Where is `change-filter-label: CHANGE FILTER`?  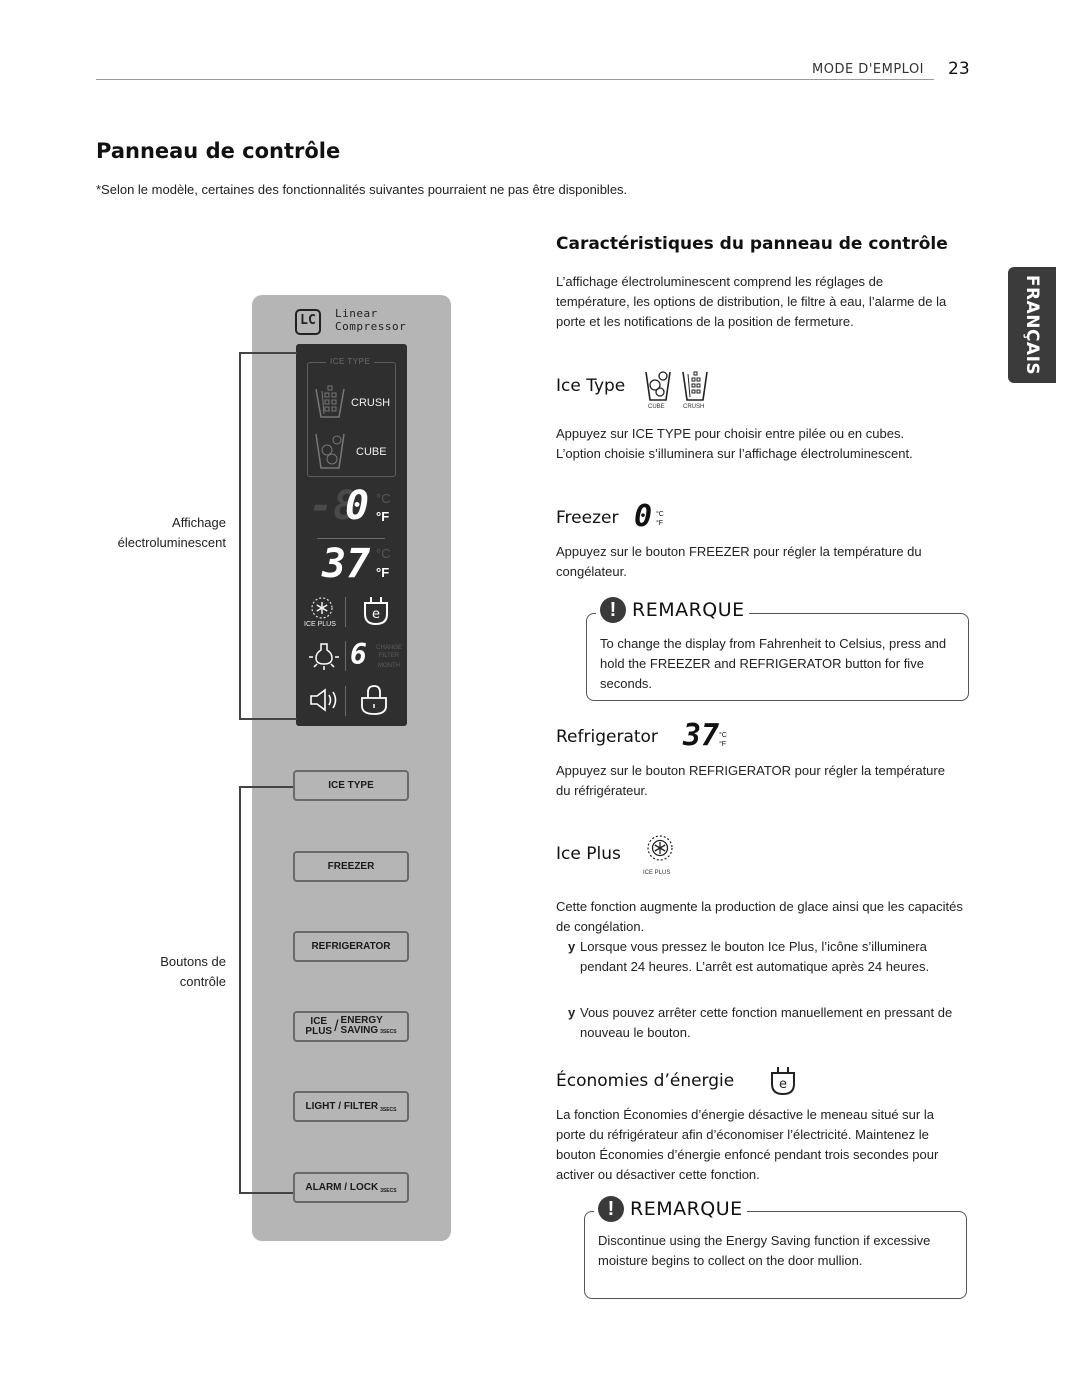
change-filter-label: CHANGE FILTER is located at coordinates (389, 652).